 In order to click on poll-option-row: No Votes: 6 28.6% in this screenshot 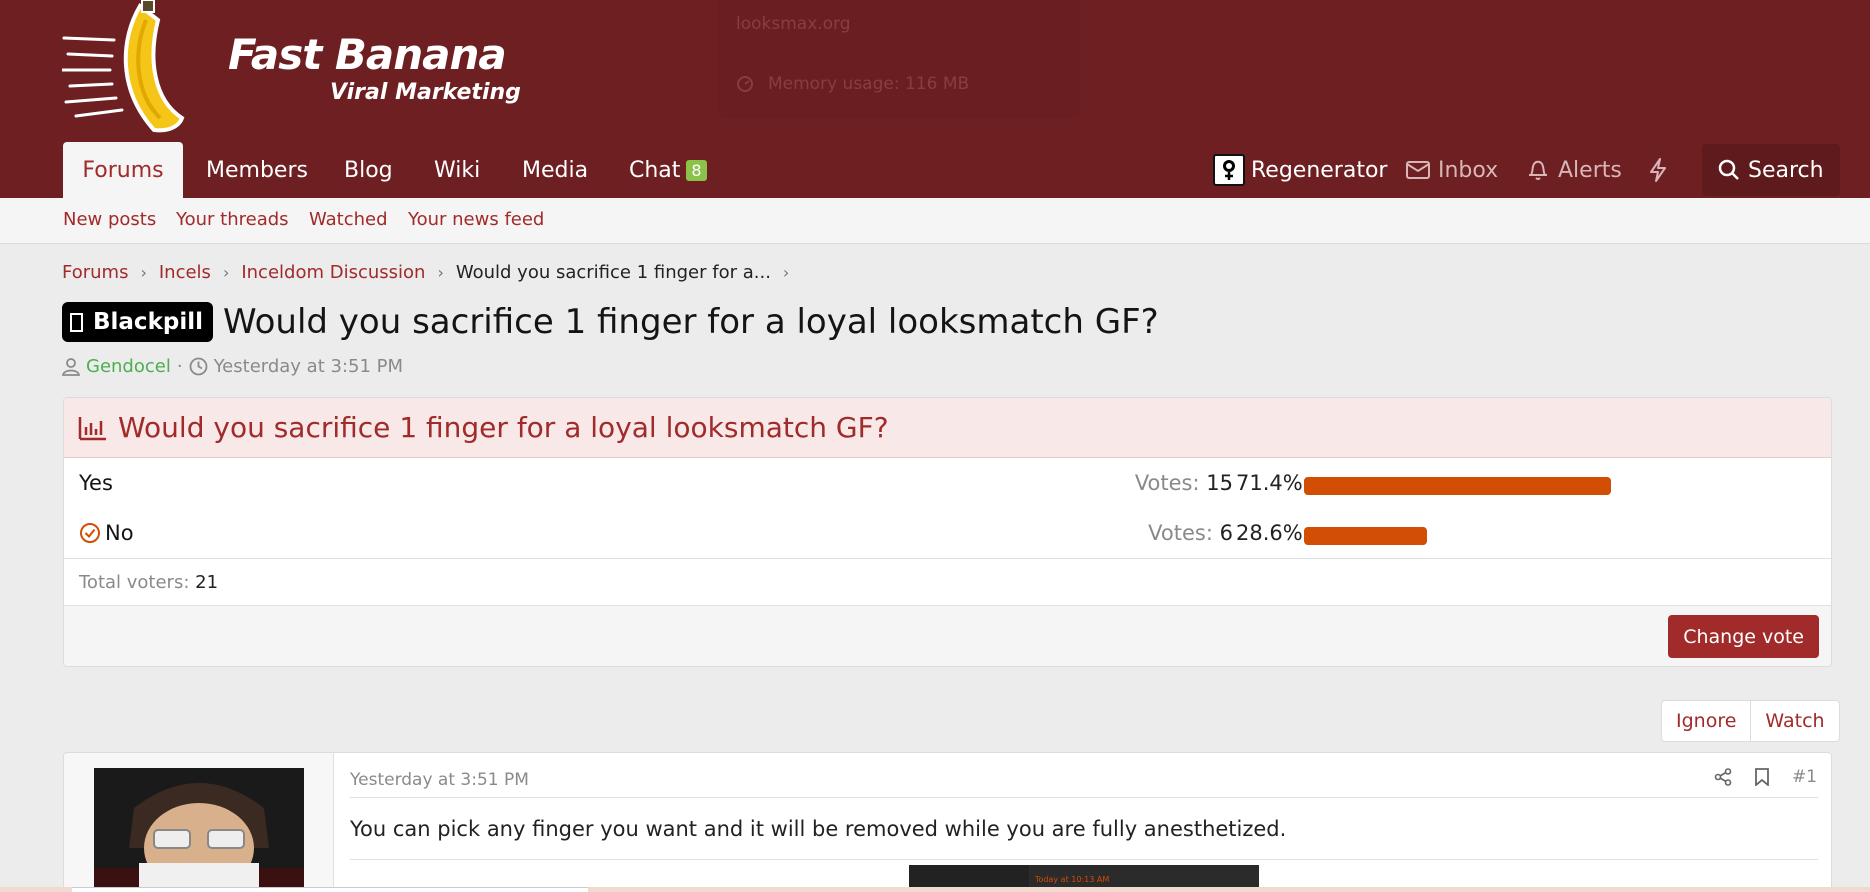, I will do `click(947, 533)`.